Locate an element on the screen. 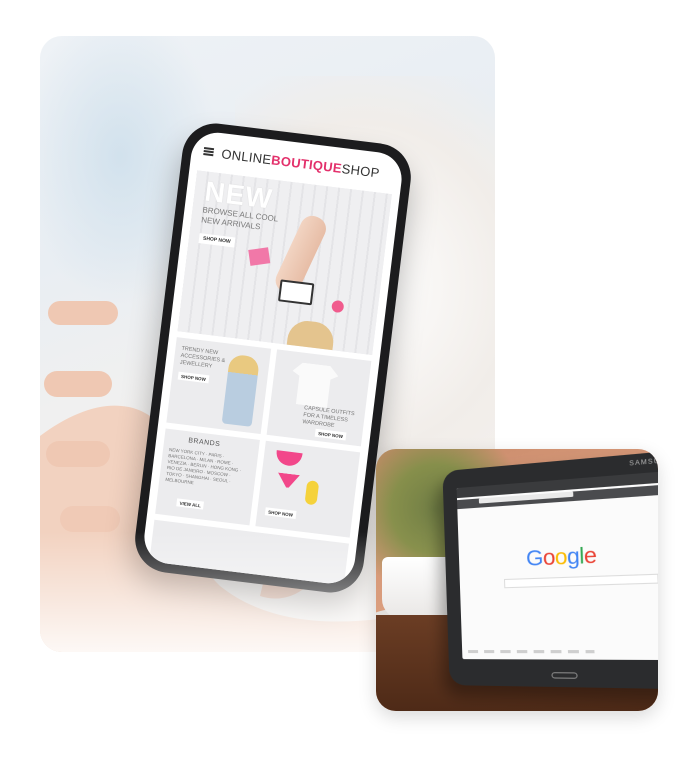  app-title-suffix: SHOP is located at coordinates (360, 170).